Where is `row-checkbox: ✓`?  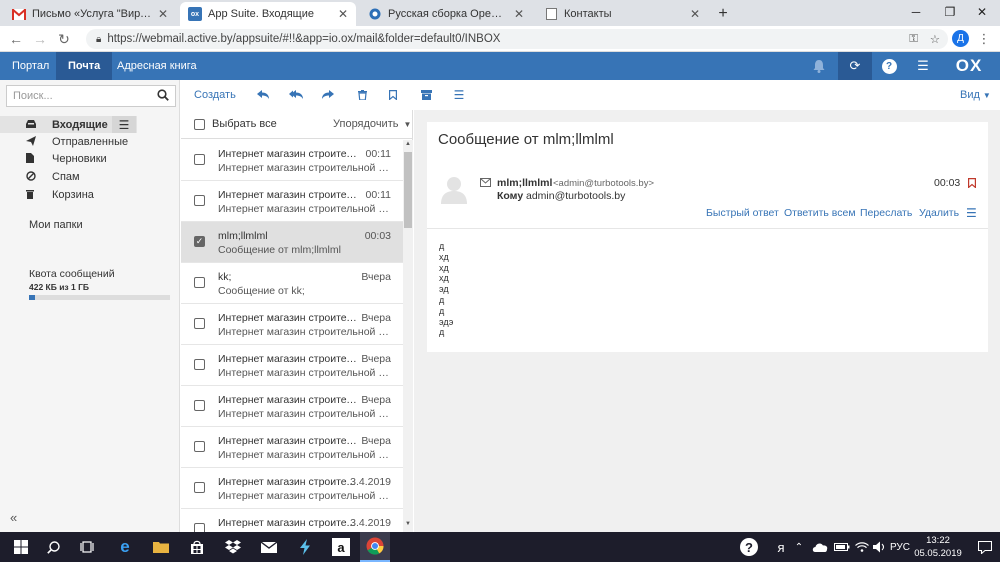
row-checkbox: ✓ is located at coordinates (199, 241).